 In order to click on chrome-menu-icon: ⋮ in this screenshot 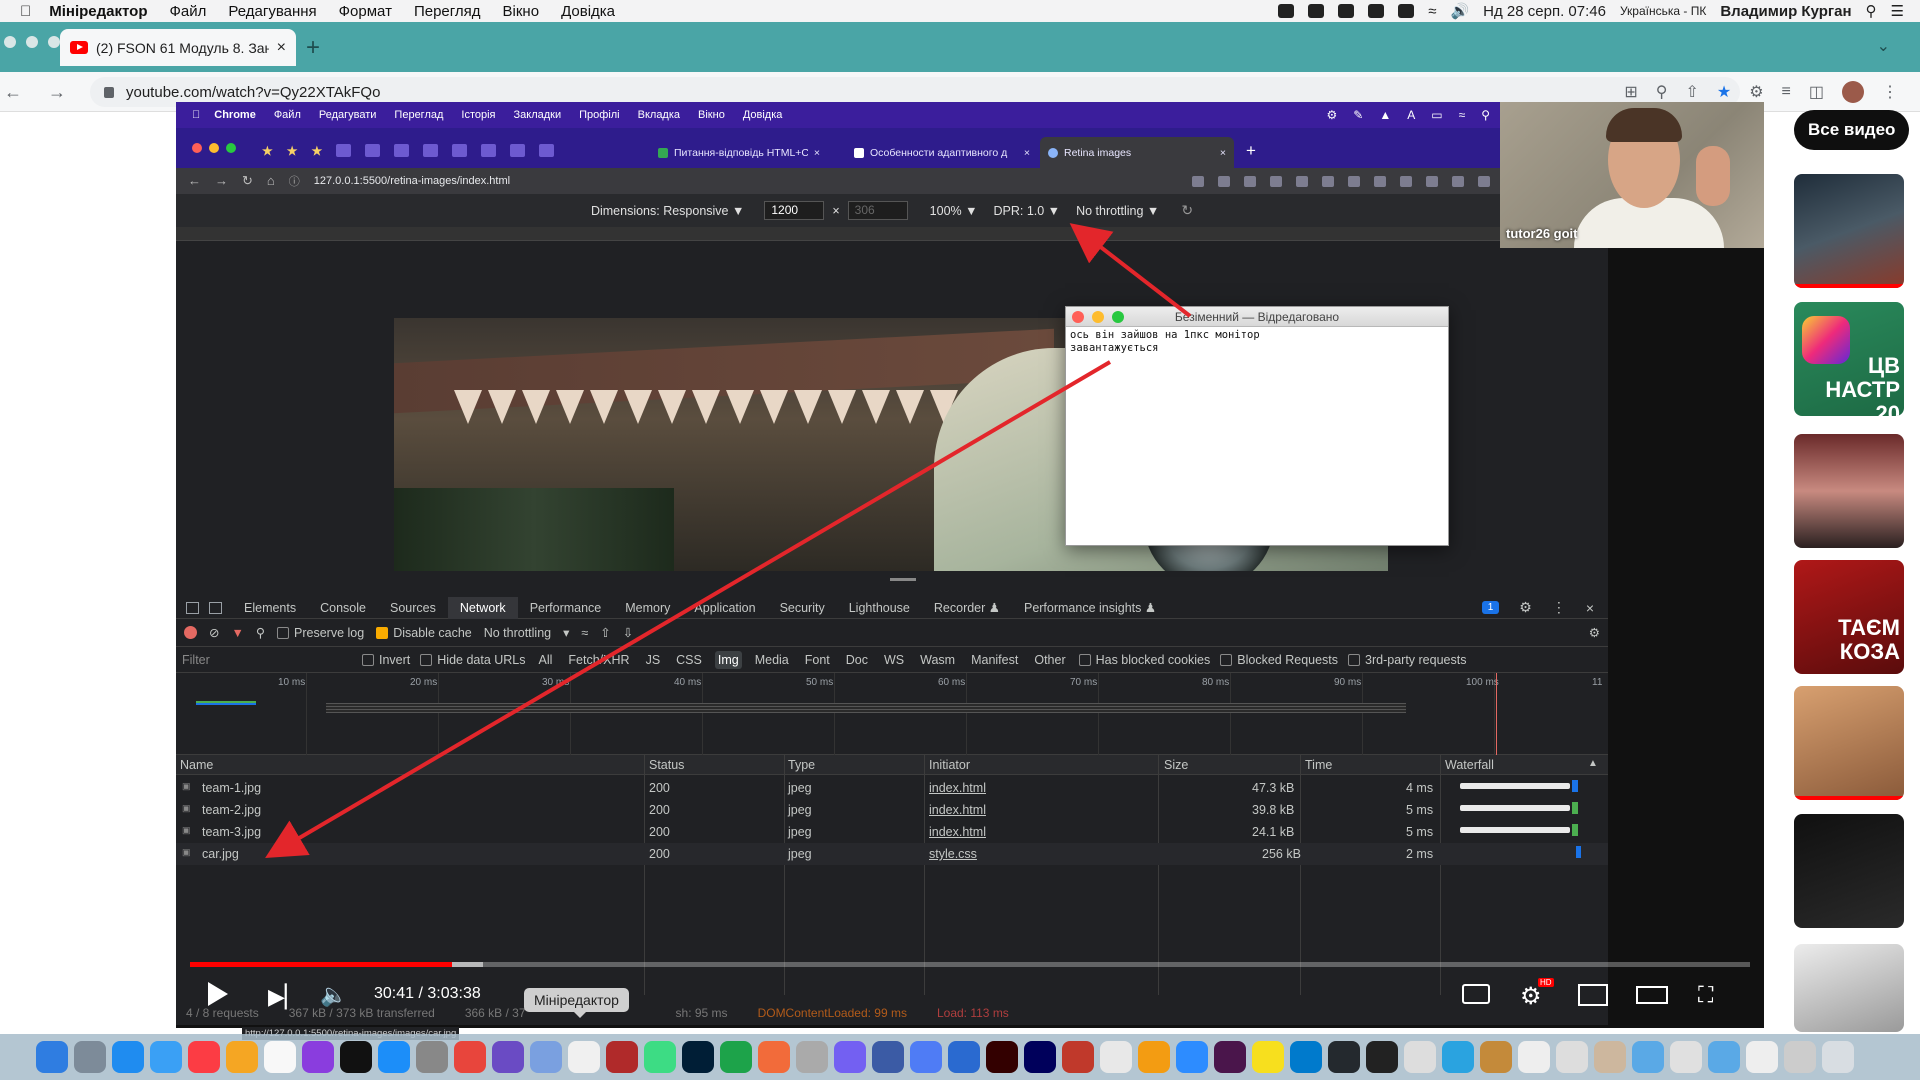, I will do `click(1890, 92)`.